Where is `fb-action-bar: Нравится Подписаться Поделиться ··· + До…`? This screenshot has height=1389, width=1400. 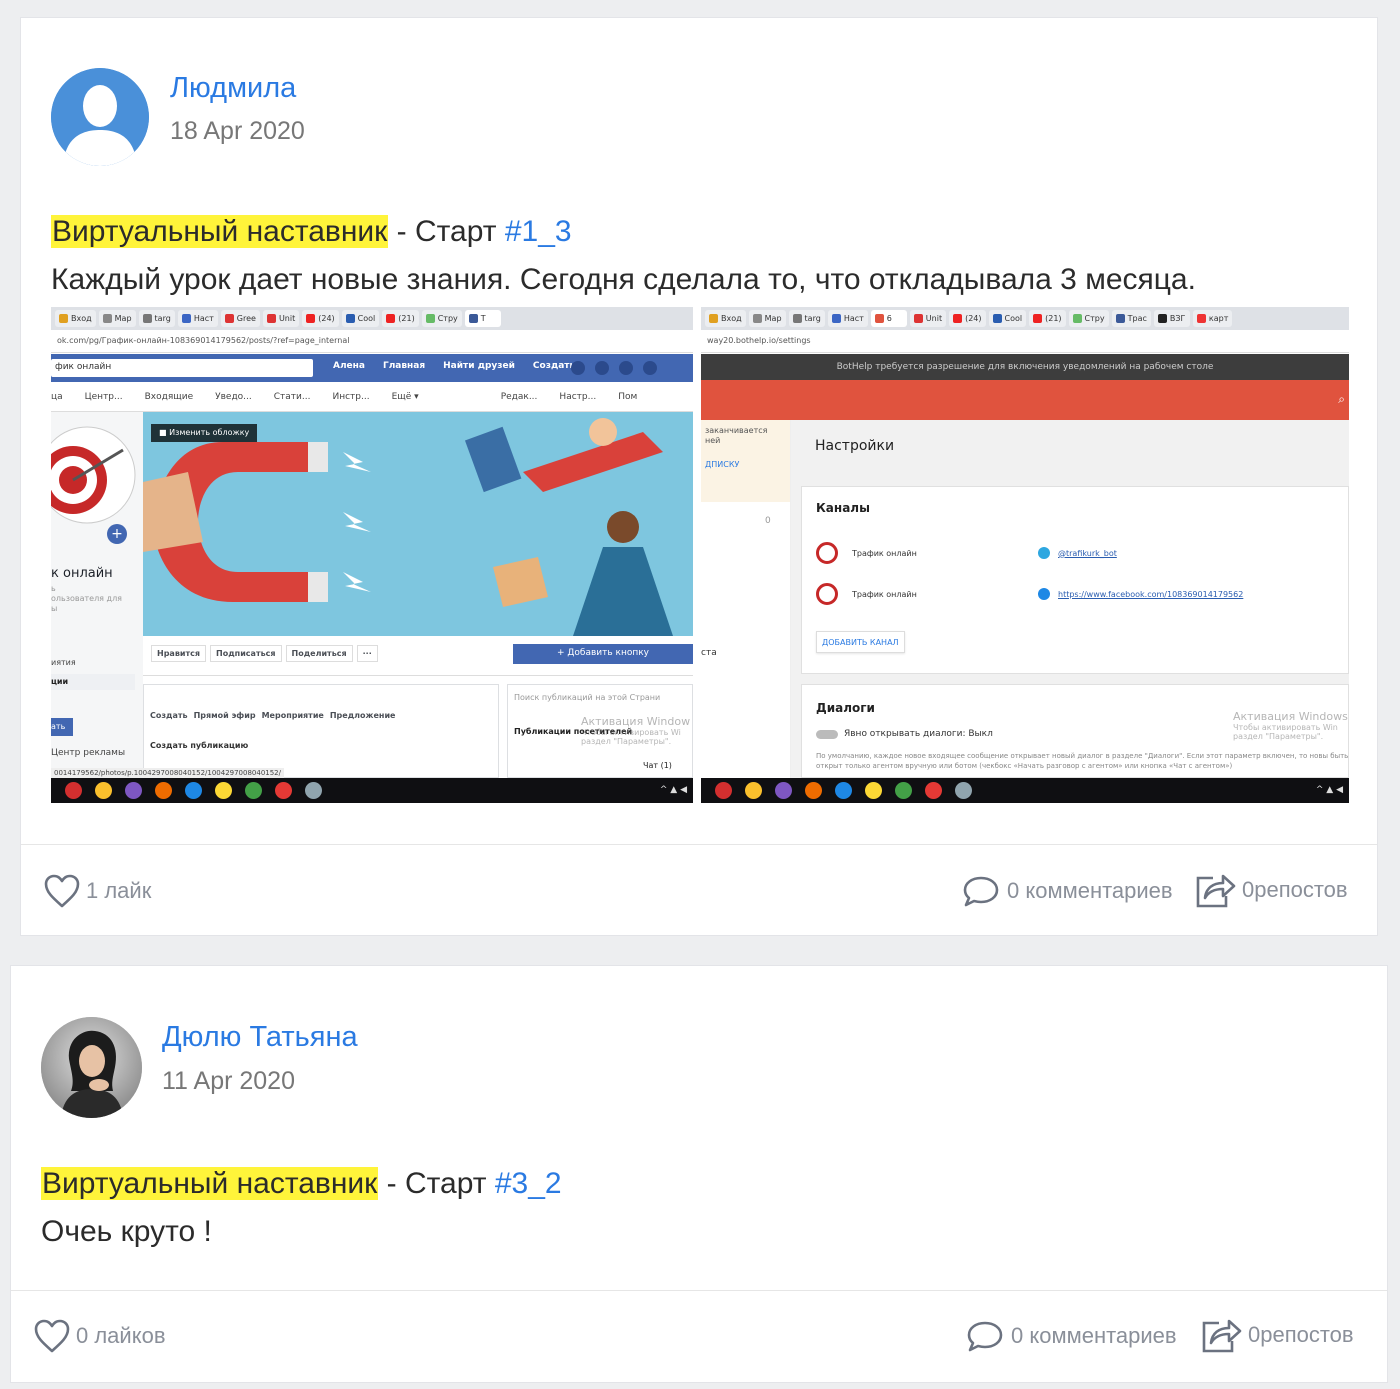 fb-action-bar: Нравится Подписаться Поделиться ··· + До… is located at coordinates (418, 656).